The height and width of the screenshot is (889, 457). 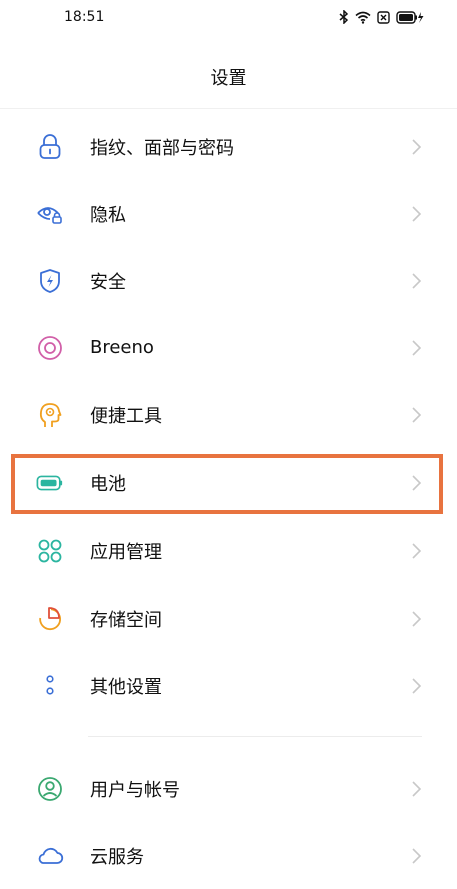 What do you see at coordinates (84, 17) in the screenshot?
I see `status-time: 18:51` at bounding box center [84, 17].